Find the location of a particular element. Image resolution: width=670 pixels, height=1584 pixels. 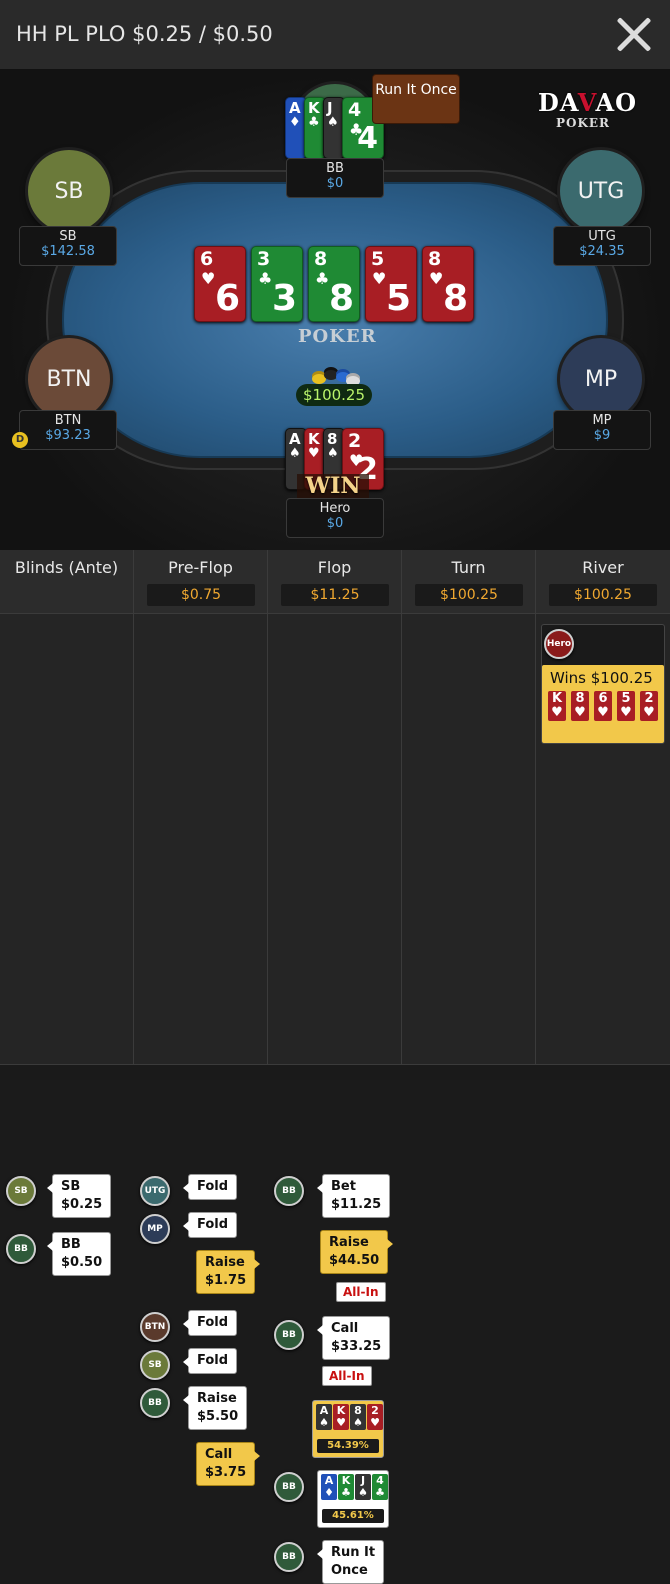

board-card: 8 ♣ 8 is located at coordinates (334, 284).